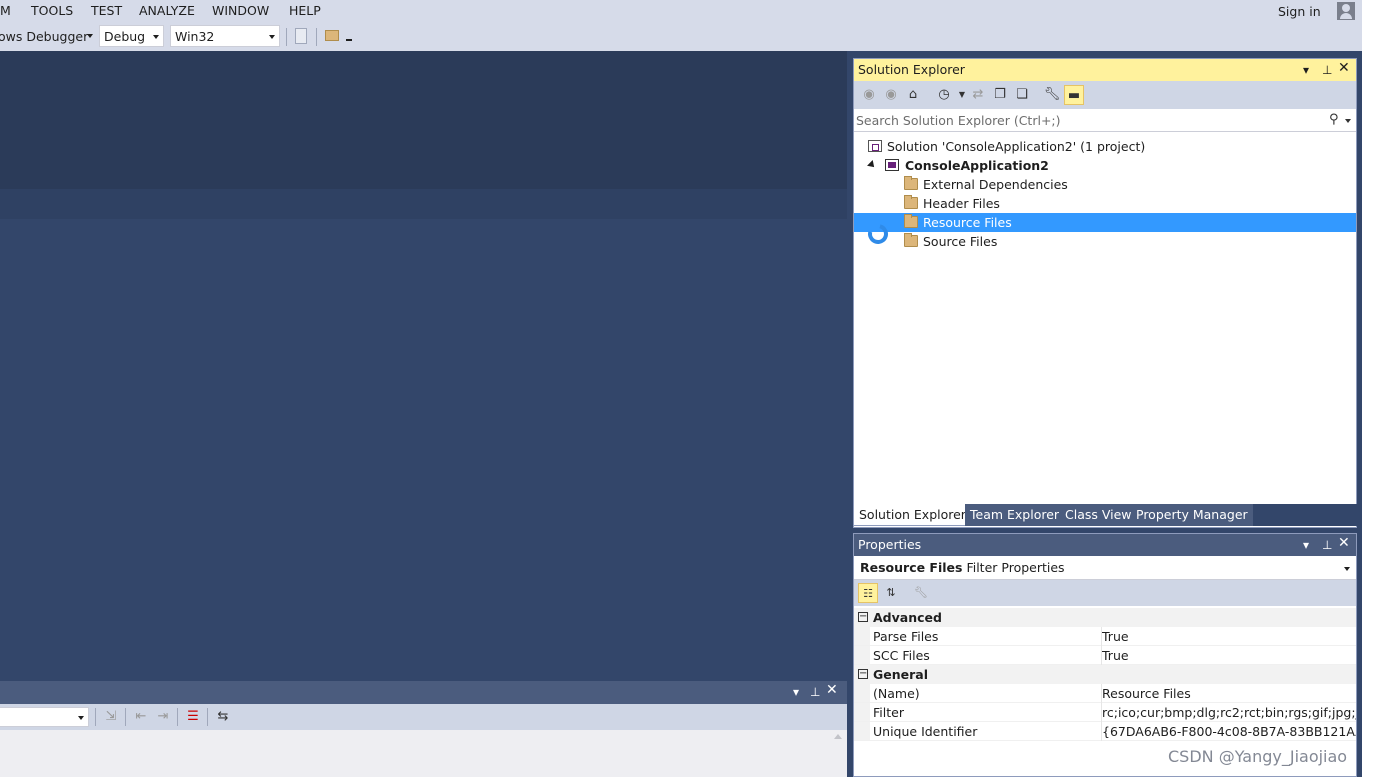 The image size is (1380, 777). What do you see at coordinates (1105, 568) in the screenshot?
I see `properties-object-selector: Resource Files Filter Properties` at bounding box center [1105, 568].